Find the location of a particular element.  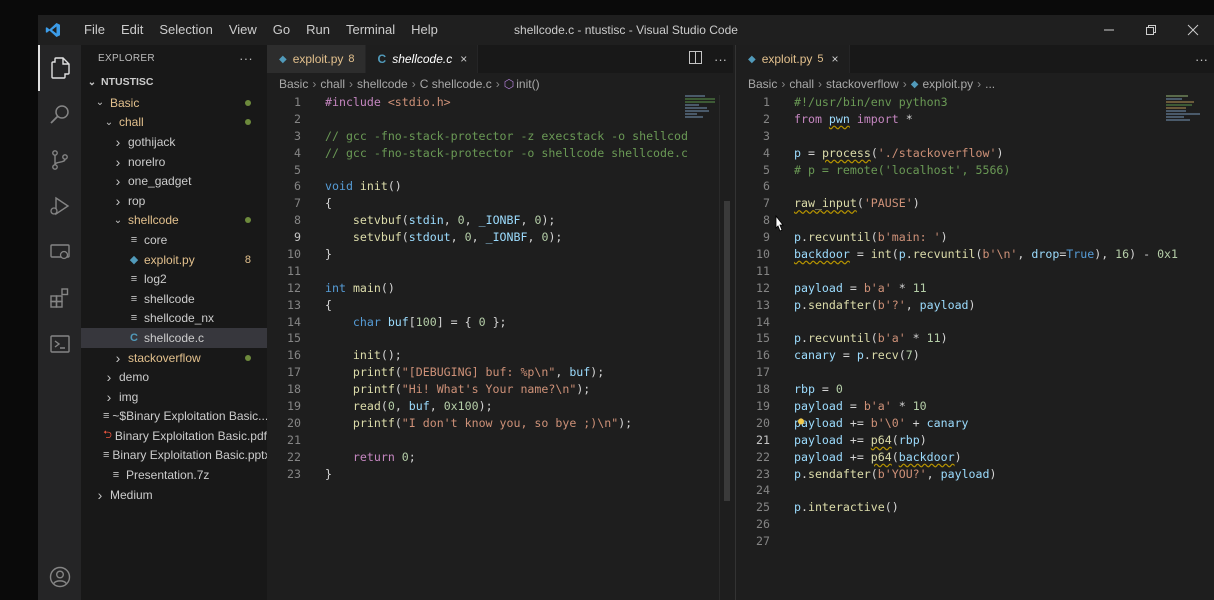

tree-item-gothijack: › gothijack is located at coordinates (174, 142).